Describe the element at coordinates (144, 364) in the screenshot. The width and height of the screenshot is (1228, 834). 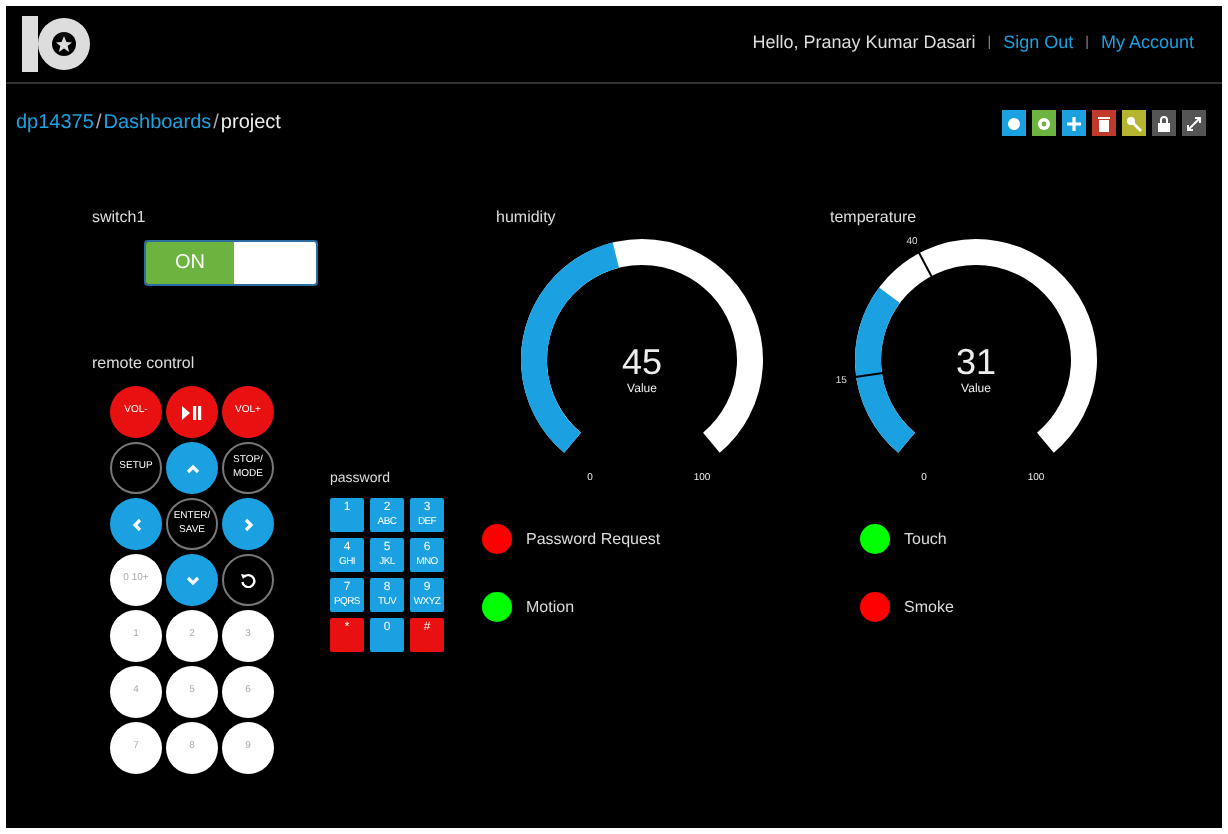
I see `remote-label: remote control` at that location.